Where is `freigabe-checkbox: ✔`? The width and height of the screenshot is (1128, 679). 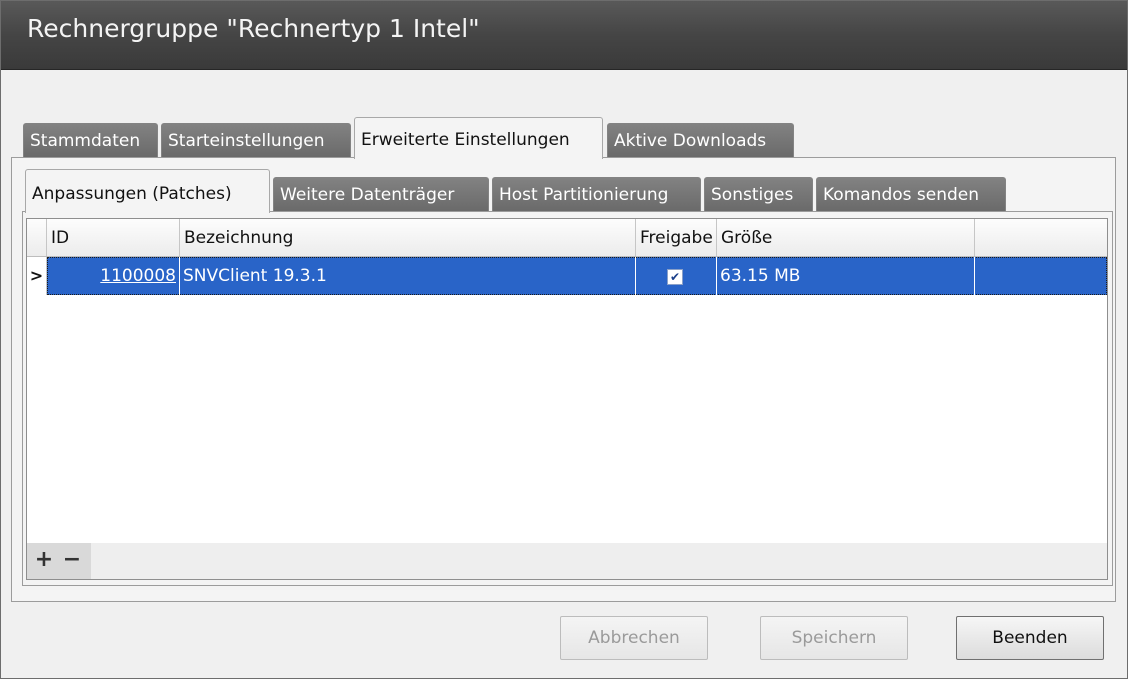
freigabe-checkbox: ✔ is located at coordinates (675, 277).